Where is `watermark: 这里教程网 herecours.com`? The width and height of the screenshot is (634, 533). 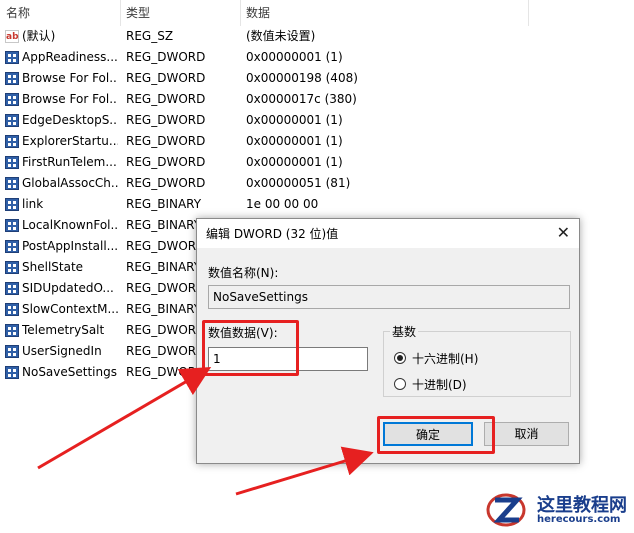 watermark: 这里教程网 herecours.com is located at coordinates (559, 510).